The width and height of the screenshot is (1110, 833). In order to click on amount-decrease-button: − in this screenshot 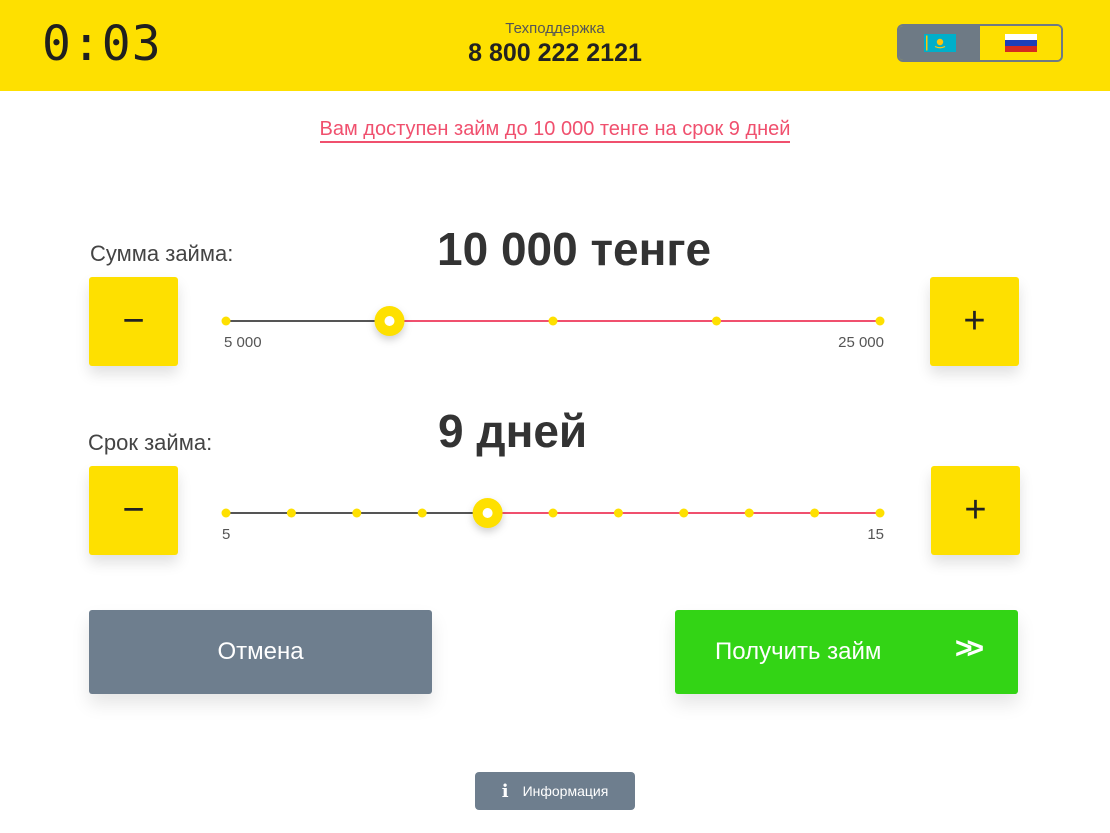, I will do `click(133, 321)`.